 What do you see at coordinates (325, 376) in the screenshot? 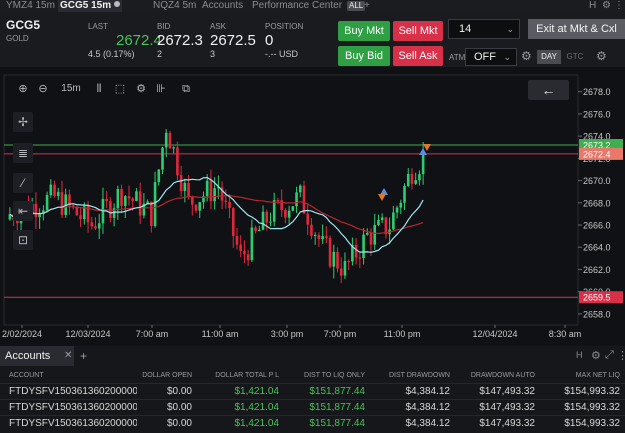
I see `col-dist-to-liq: DIST TO LIQ ONLY` at bounding box center [325, 376].